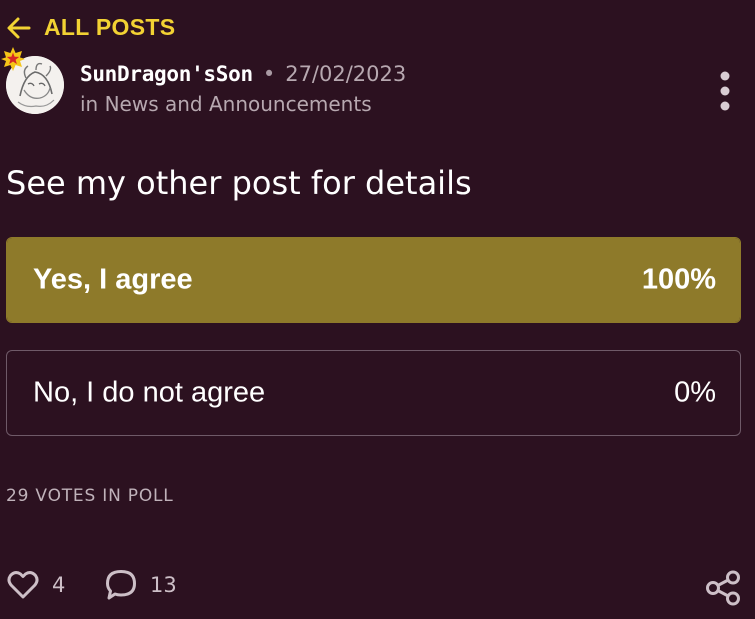 The image size is (755, 619). What do you see at coordinates (166, 74) in the screenshot?
I see `author-name: SunDragon'sSon` at bounding box center [166, 74].